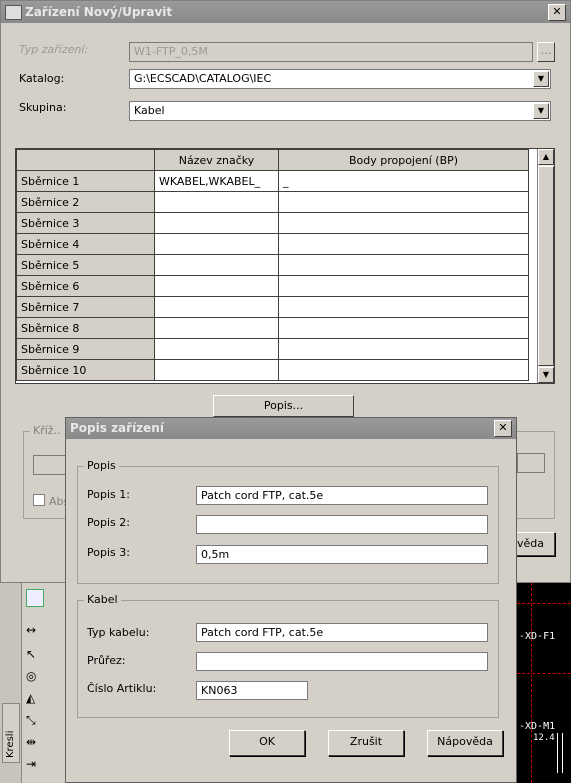 This screenshot has width=571, height=783. I want to click on cell-znacka: WKABEL,WKABEL_, so click(216, 181).